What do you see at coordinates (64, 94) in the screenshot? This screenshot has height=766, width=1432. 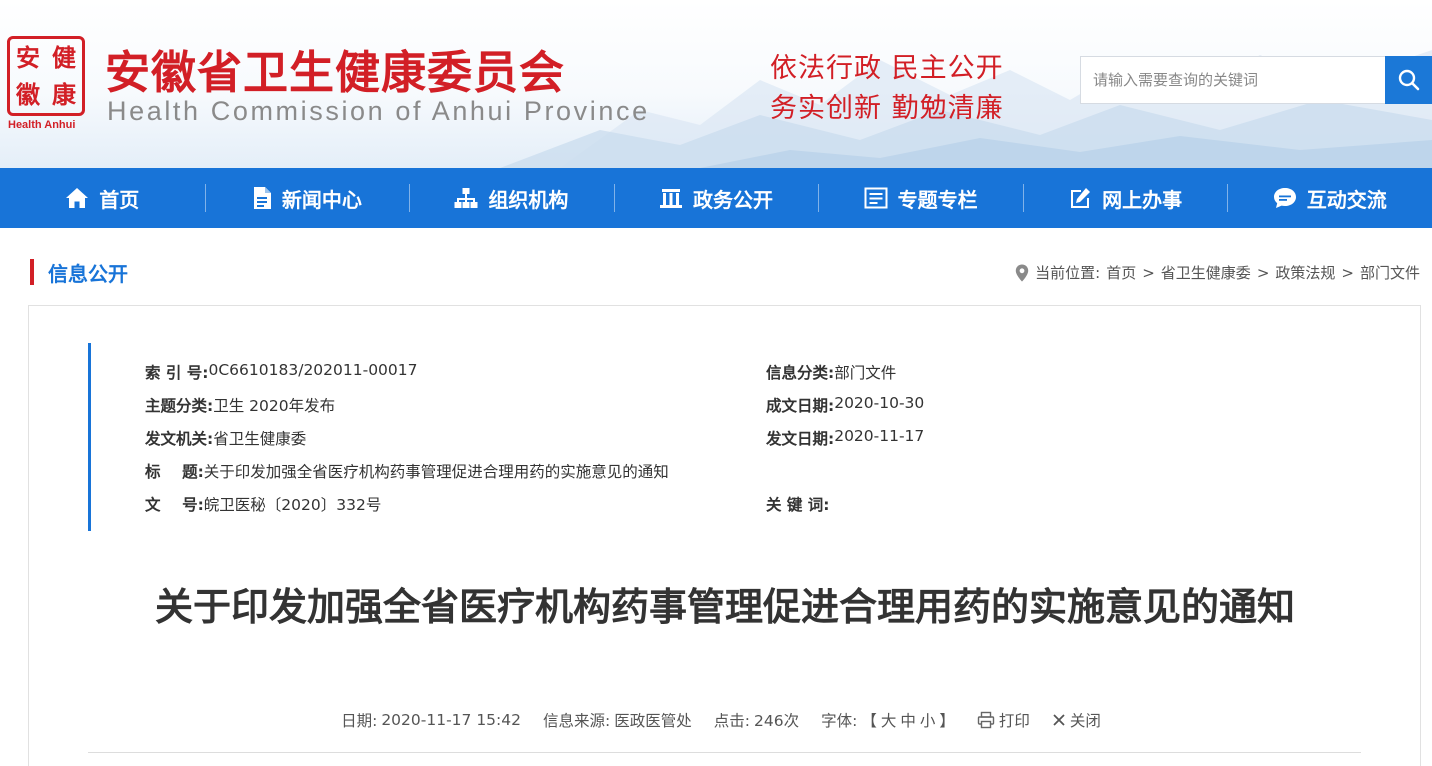 I see `seal-char: 康` at bounding box center [64, 94].